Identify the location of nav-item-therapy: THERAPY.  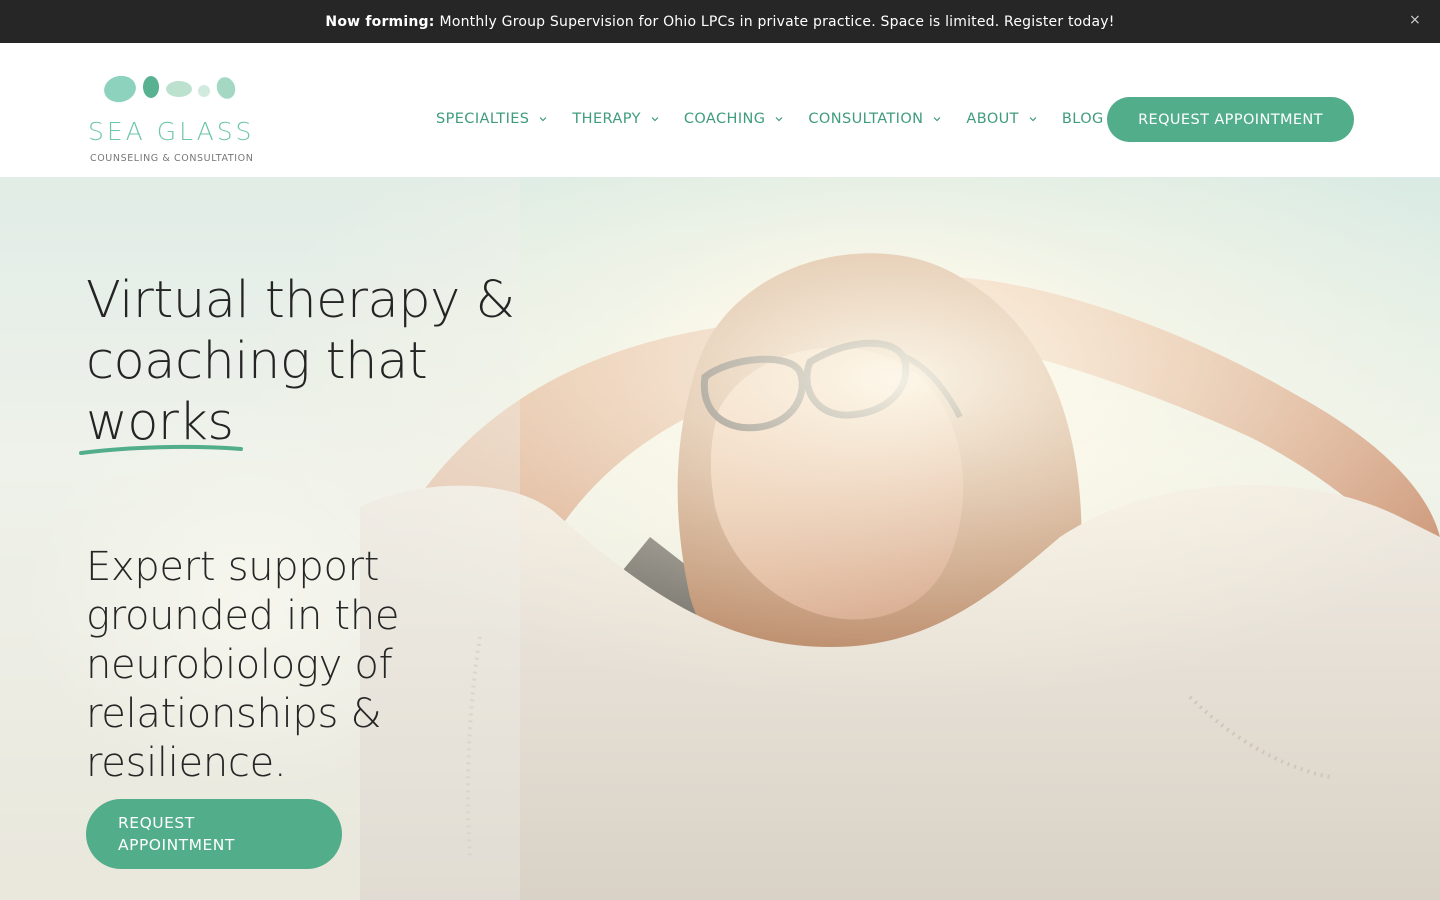
(615, 119).